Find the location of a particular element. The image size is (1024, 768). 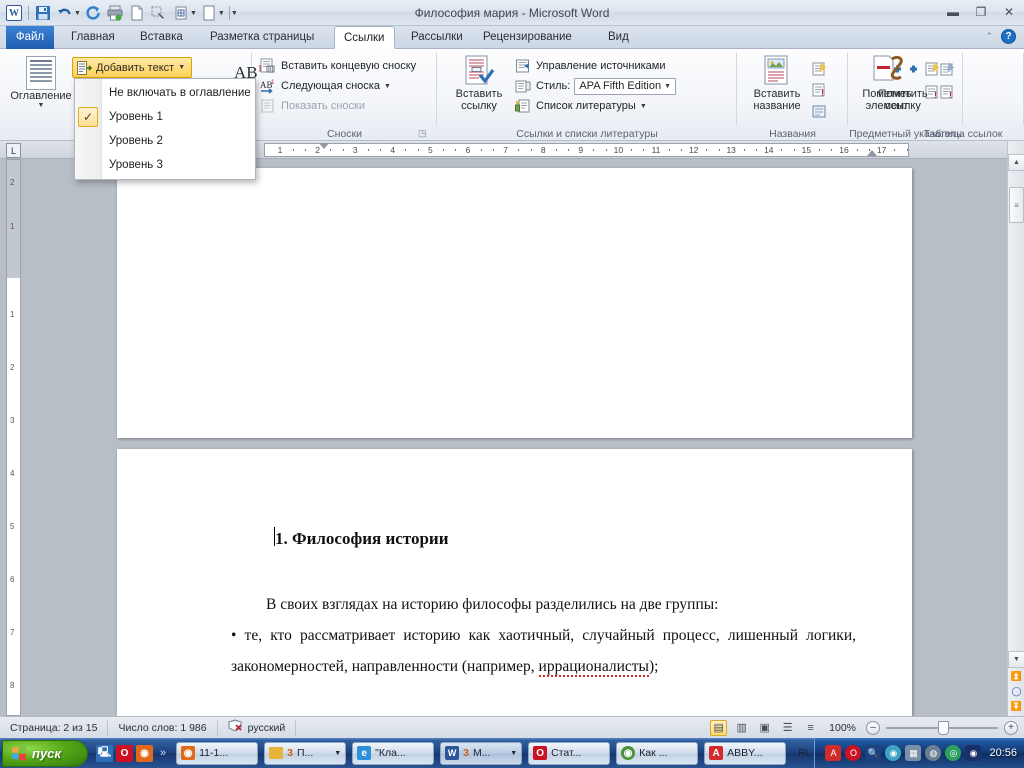

customize-qat-icon: ▼ is located at coordinates (234, 13).